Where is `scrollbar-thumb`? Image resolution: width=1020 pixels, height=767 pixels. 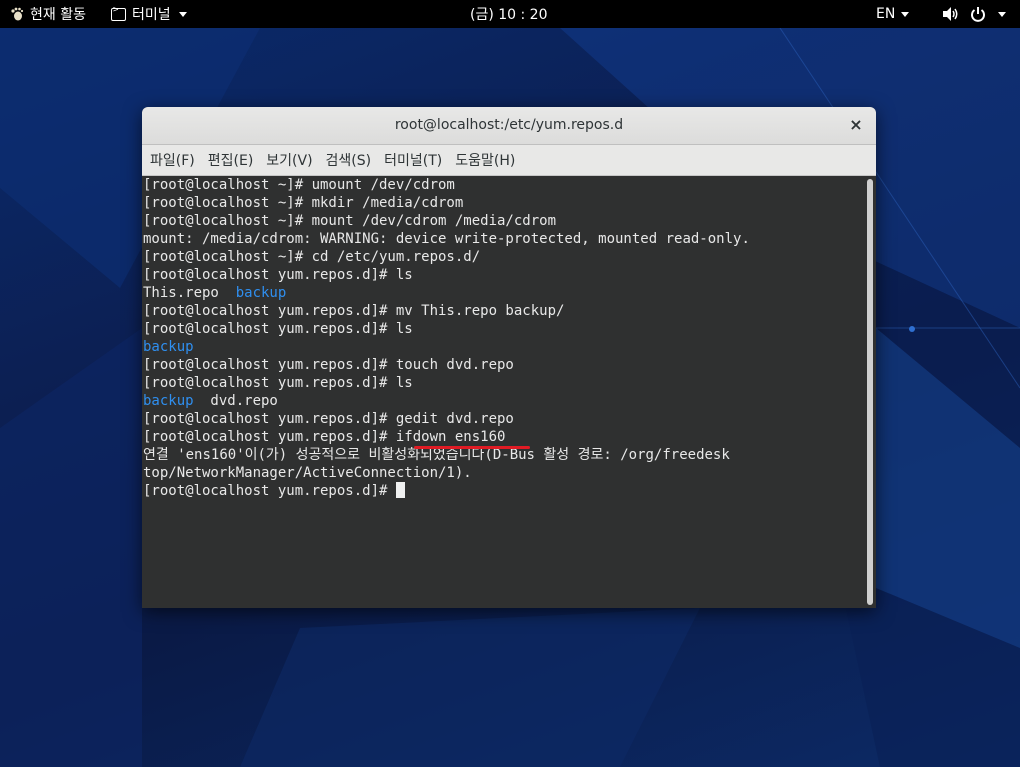 scrollbar-thumb is located at coordinates (870, 392).